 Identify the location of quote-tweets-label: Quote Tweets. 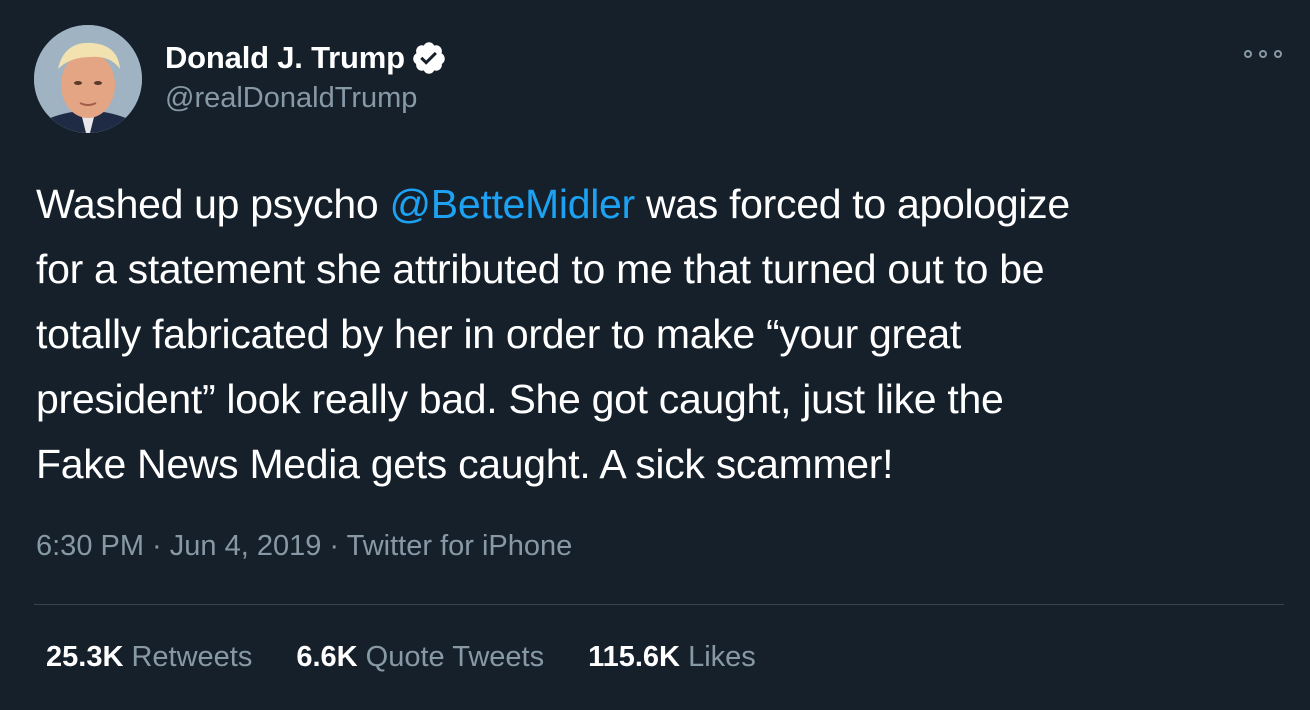
(455, 657).